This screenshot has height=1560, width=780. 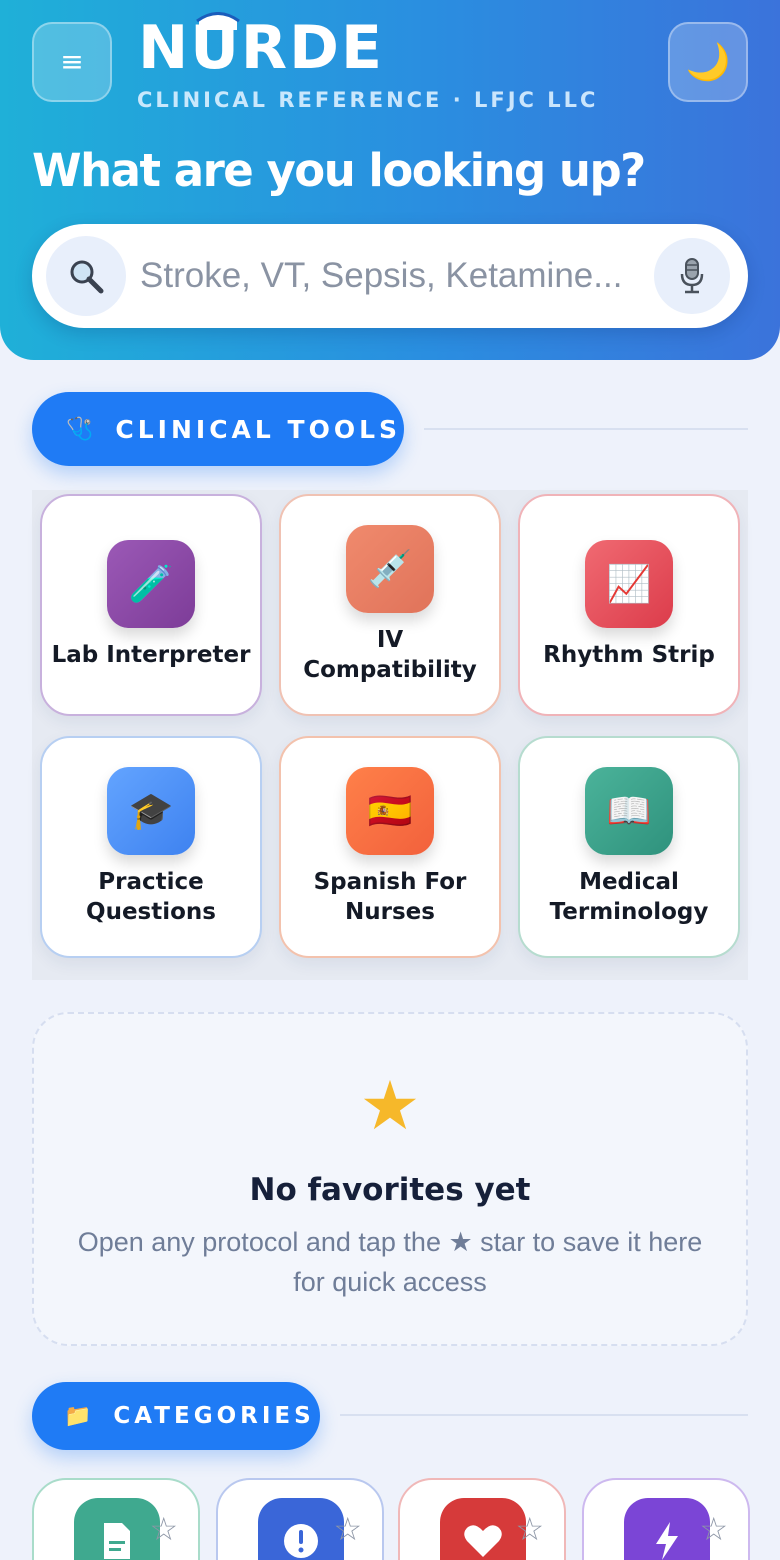 I want to click on book-icon: 📖, so click(x=629, y=811).